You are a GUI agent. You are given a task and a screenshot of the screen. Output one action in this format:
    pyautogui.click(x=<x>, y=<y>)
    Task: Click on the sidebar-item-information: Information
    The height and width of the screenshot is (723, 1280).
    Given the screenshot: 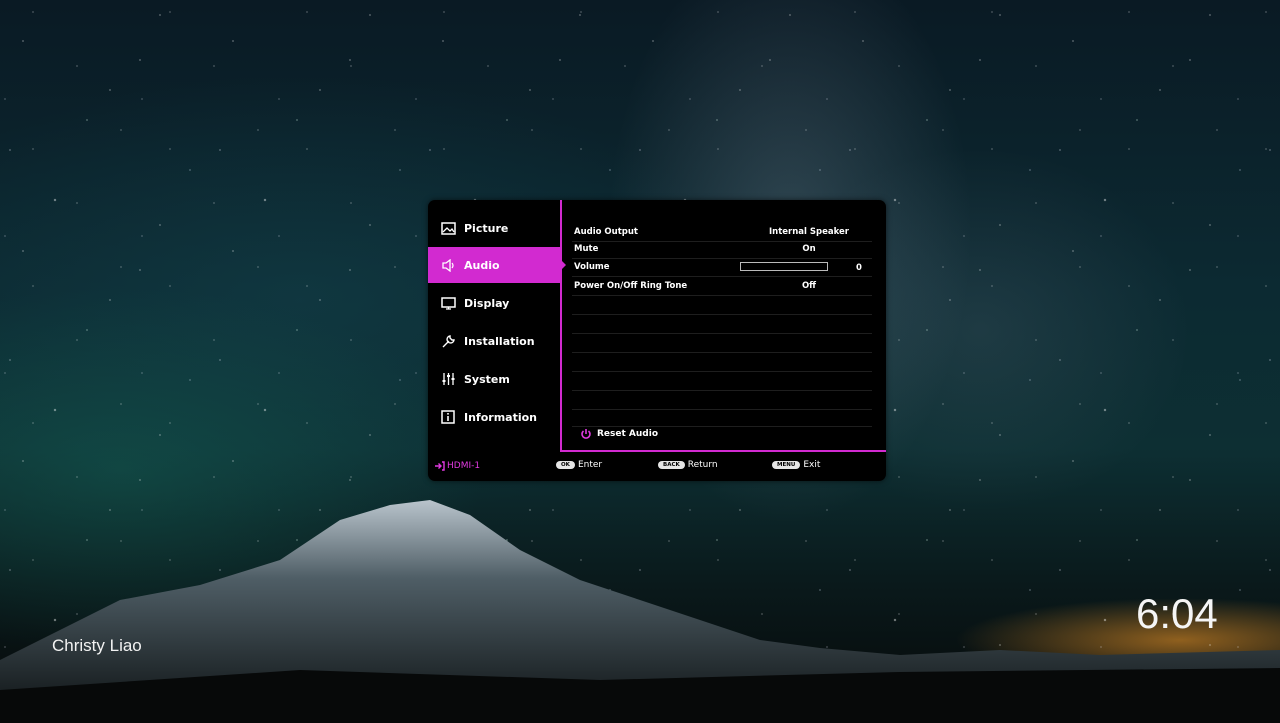 What is the action you would take?
    pyautogui.click(x=494, y=417)
    